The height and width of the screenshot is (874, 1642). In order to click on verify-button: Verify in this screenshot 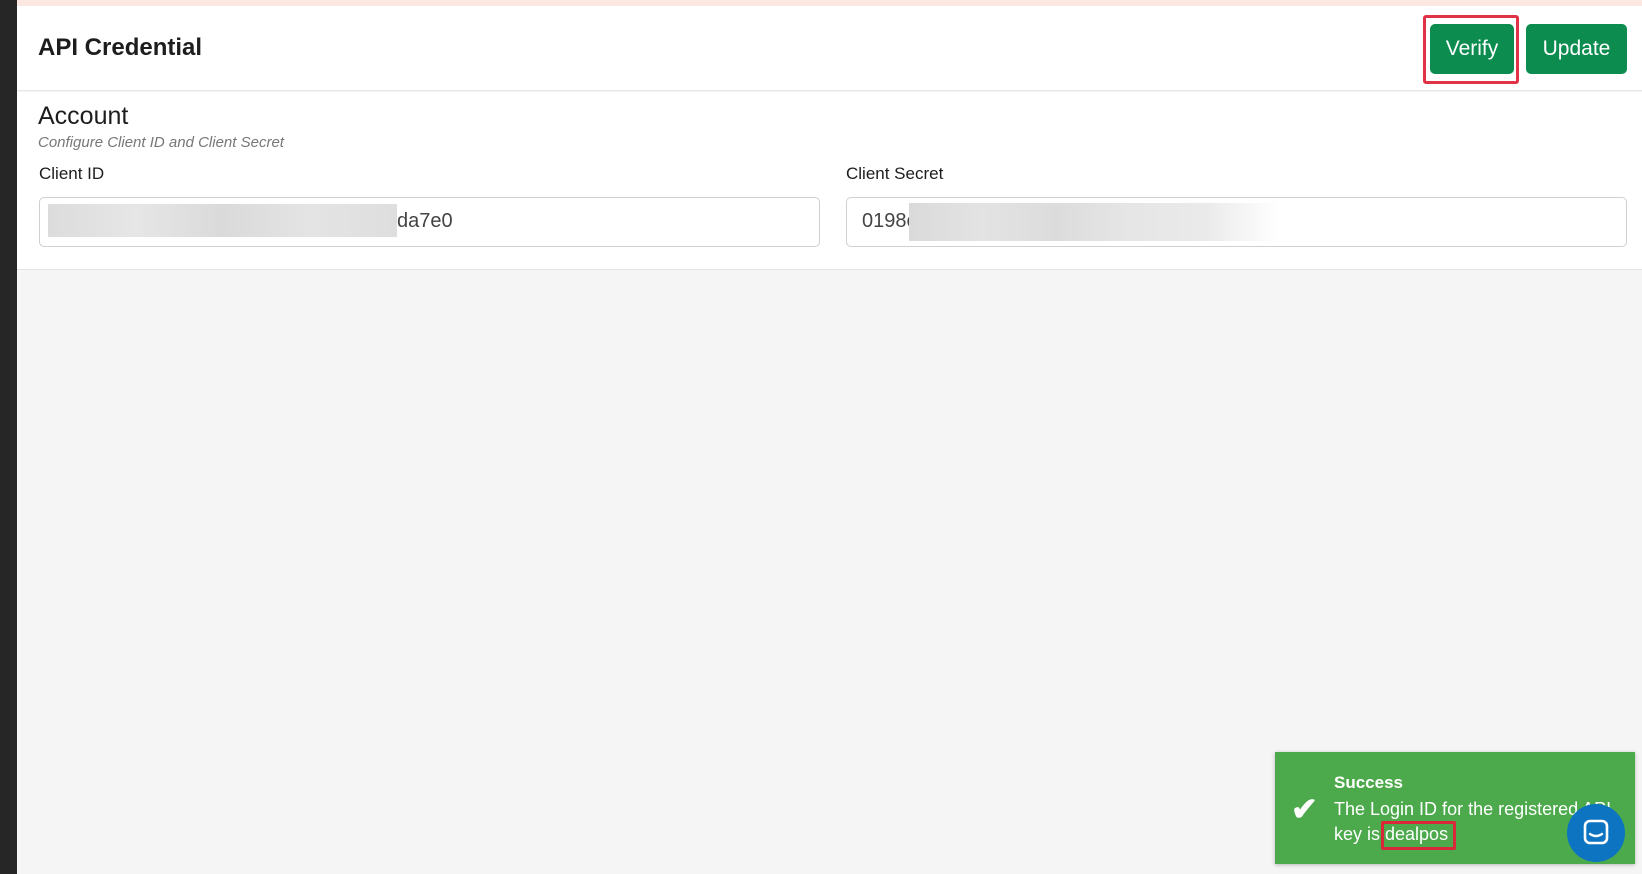, I will do `click(1472, 49)`.